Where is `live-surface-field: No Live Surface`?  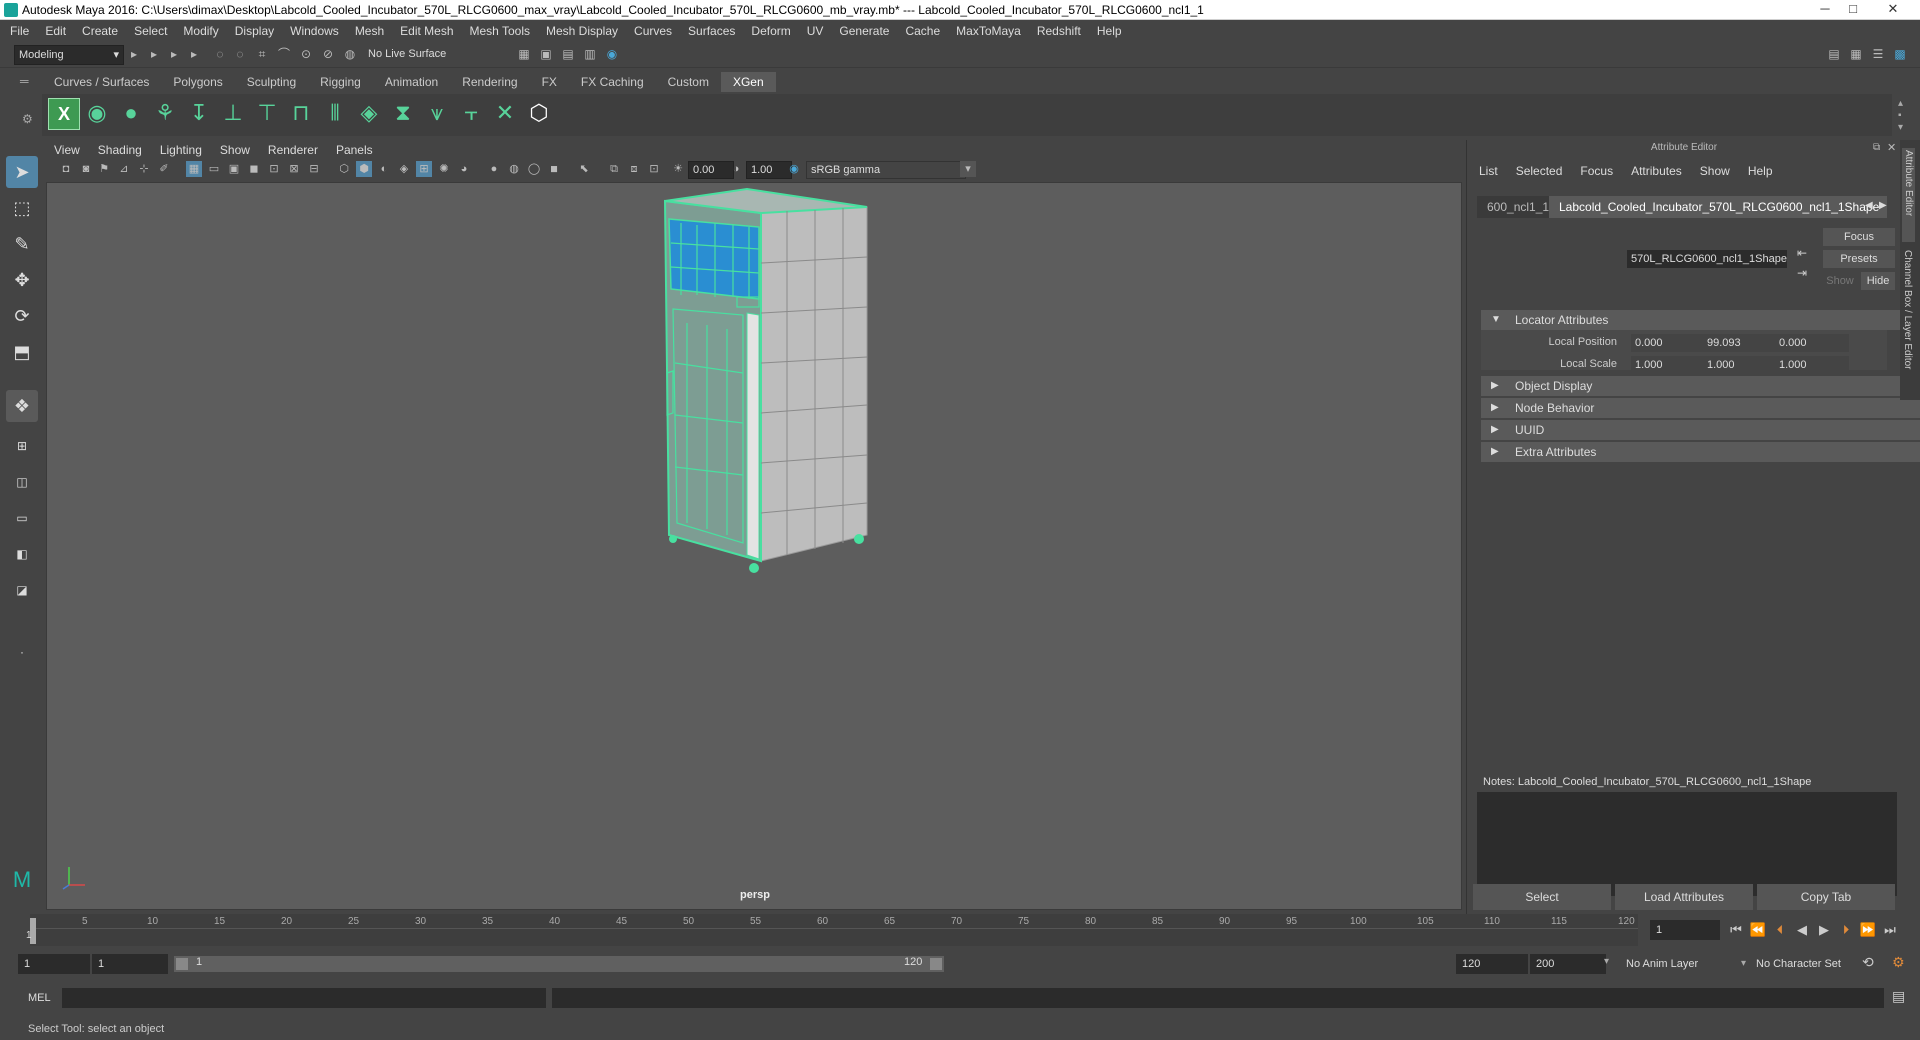
live-surface-field: No Live Surface is located at coordinates (418, 54).